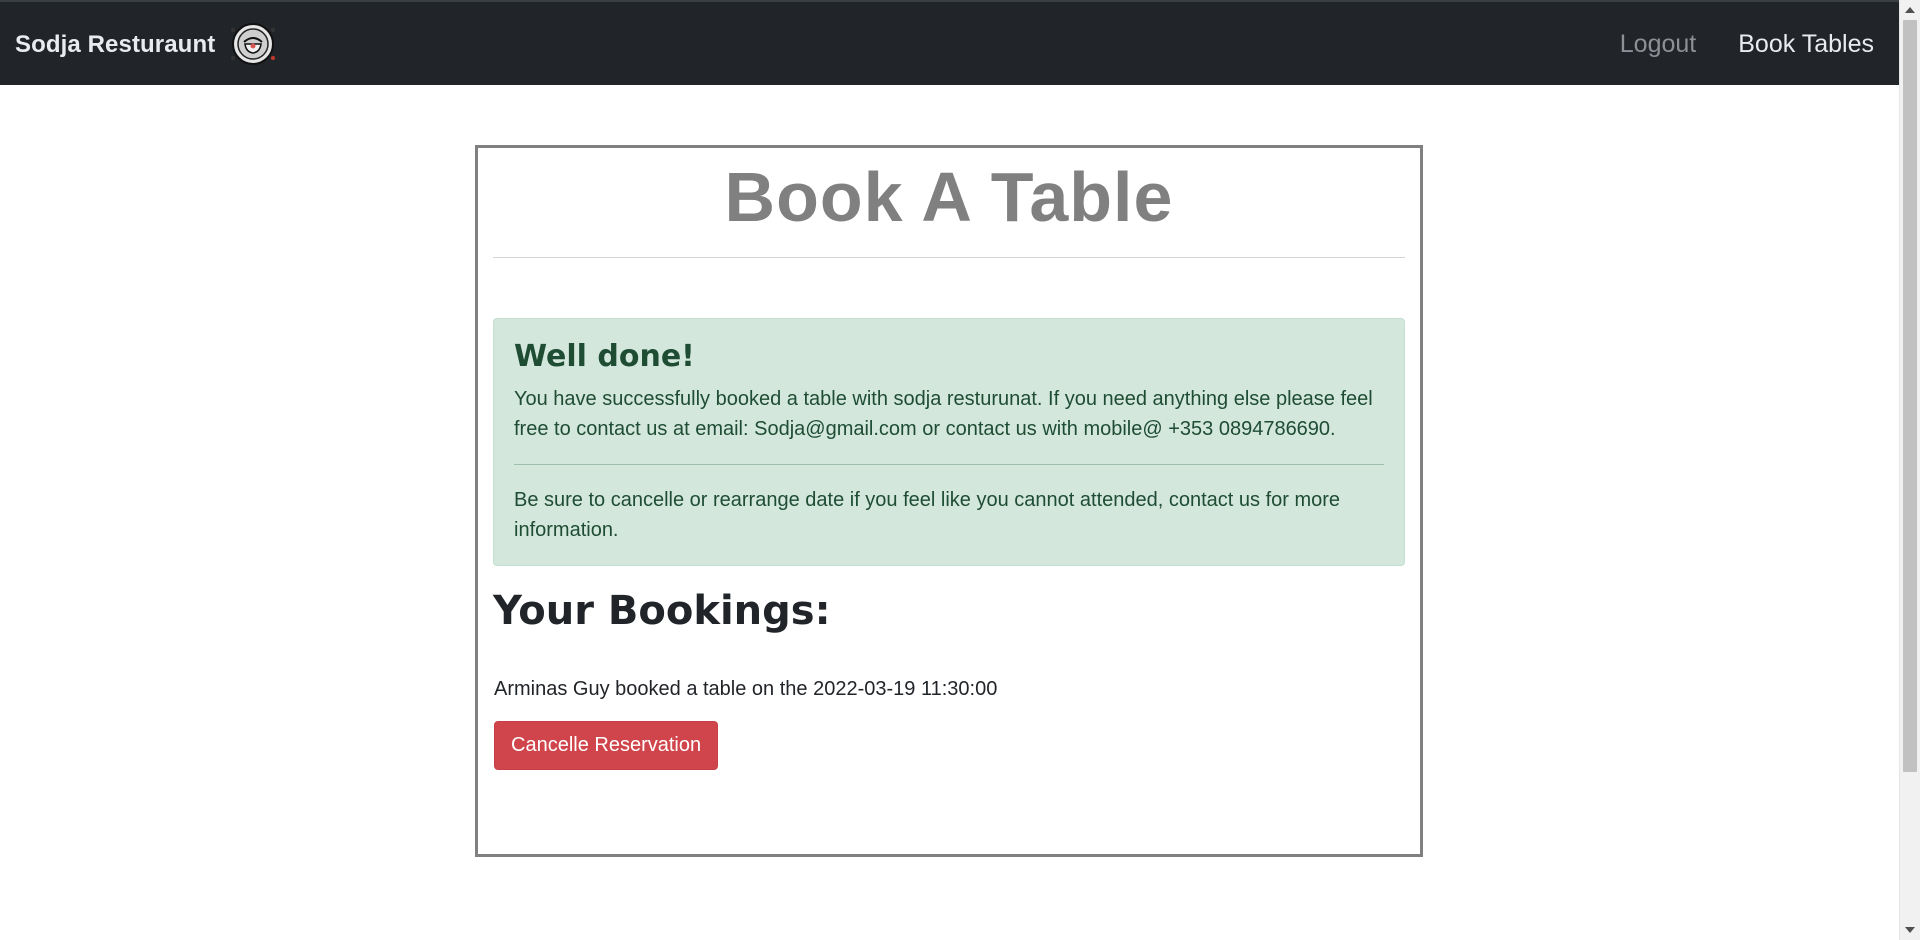 This screenshot has height=940, width=1920. I want to click on cancel-reservation-button: Cancelle Reservation, so click(606, 745).